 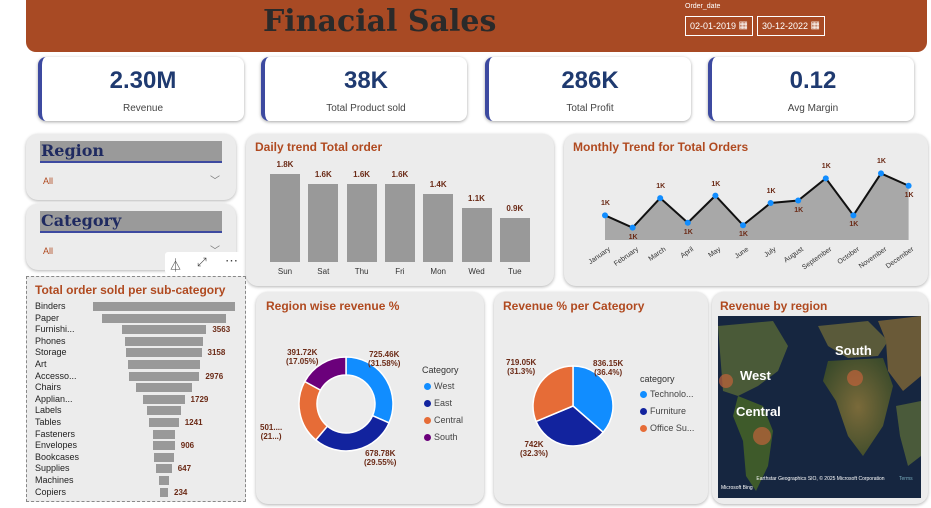 What do you see at coordinates (668, 411) in the screenshot?
I see `legend-label: Furniture` at bounding box center [668, 411].